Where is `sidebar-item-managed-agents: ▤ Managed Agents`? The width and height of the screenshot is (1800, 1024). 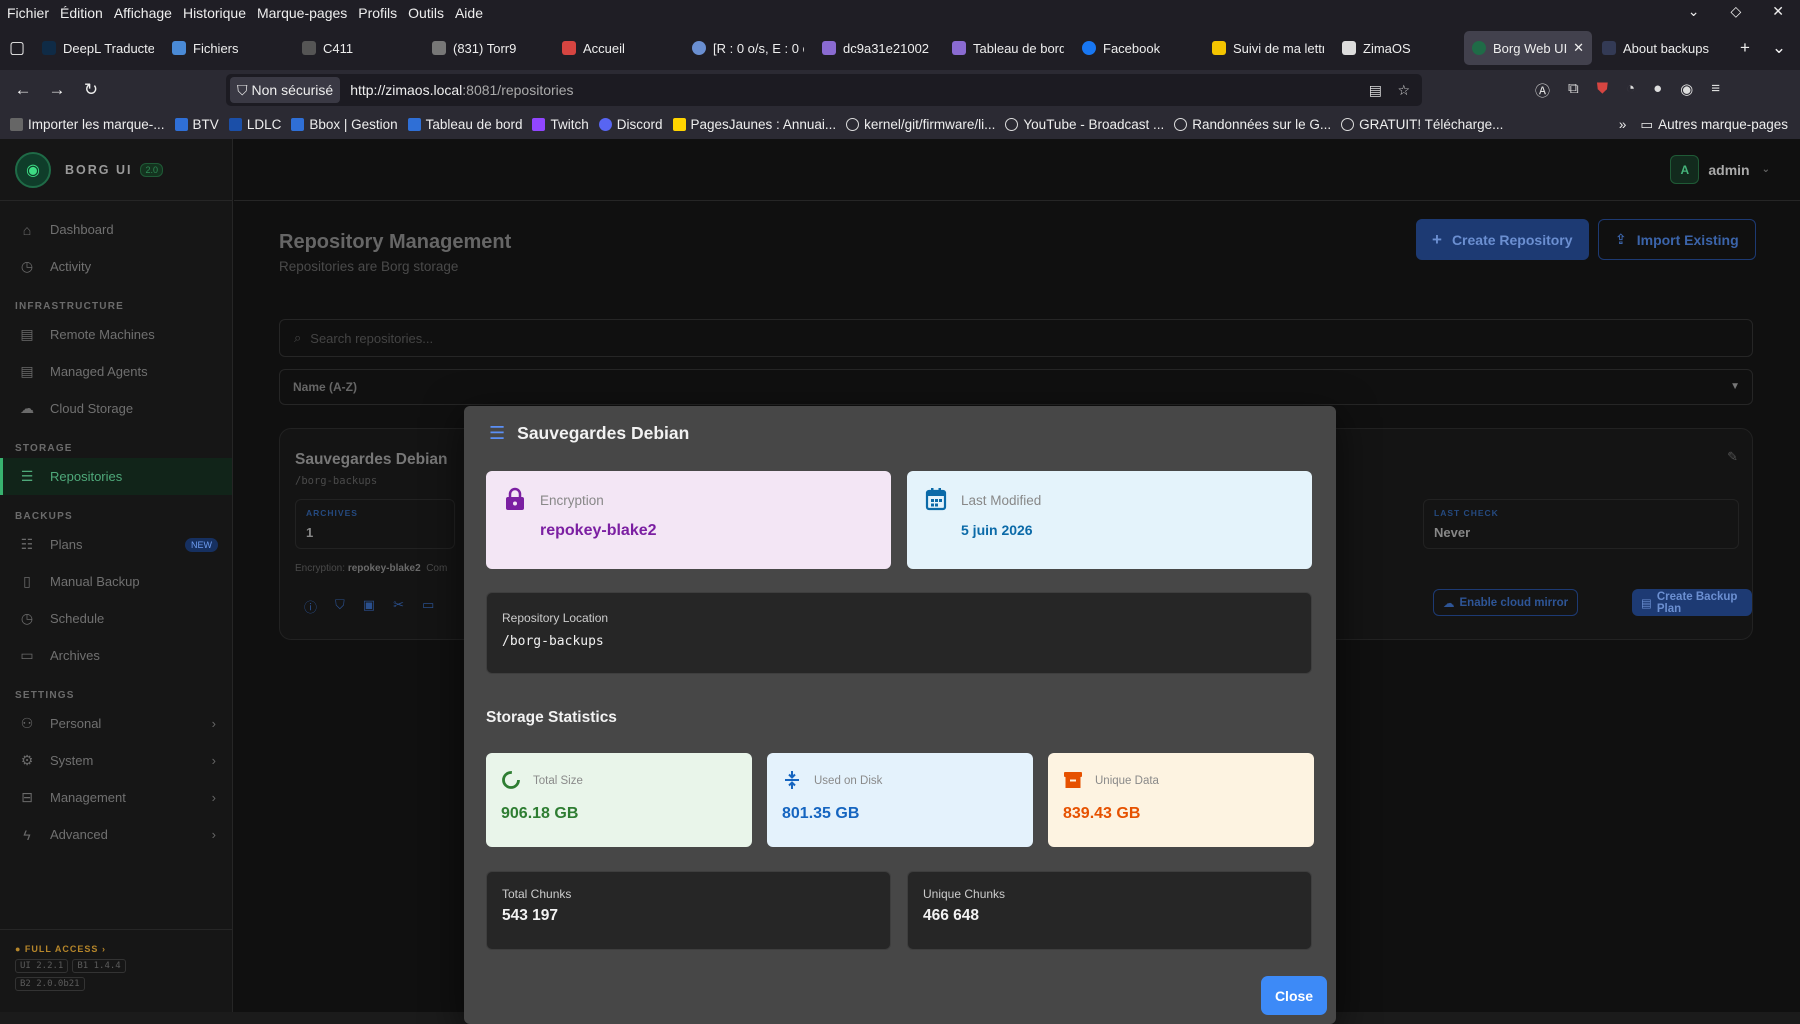 sidebar-item-managed-agents: ▤ Managed Agents is located at coordinates (116, 371).